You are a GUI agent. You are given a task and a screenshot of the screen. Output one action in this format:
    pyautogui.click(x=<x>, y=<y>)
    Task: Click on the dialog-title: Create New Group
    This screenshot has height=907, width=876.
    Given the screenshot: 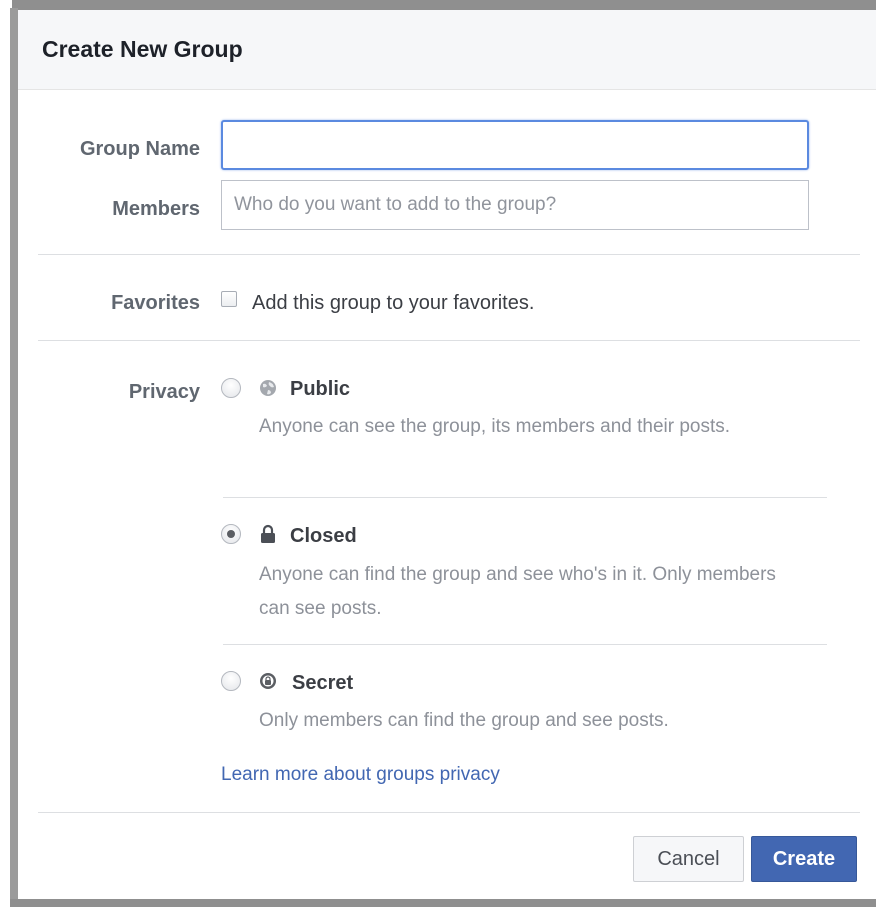 What is the action you would take?
    pyautogui.click(x=142, y=49)
    